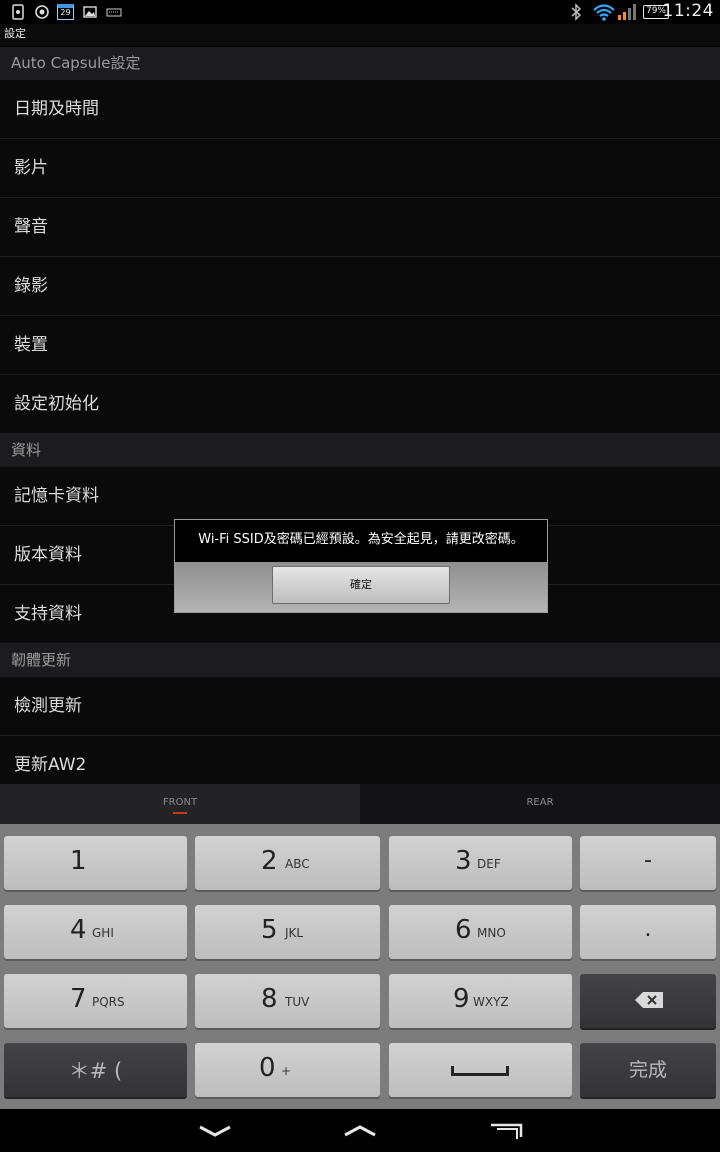 Image resolution: width=720 pixels, height=1152 pixels. What do you see at coordinates (491, 933) in the screenshot?
I see `key-letters: MNO` at bounding box center [491, 933].